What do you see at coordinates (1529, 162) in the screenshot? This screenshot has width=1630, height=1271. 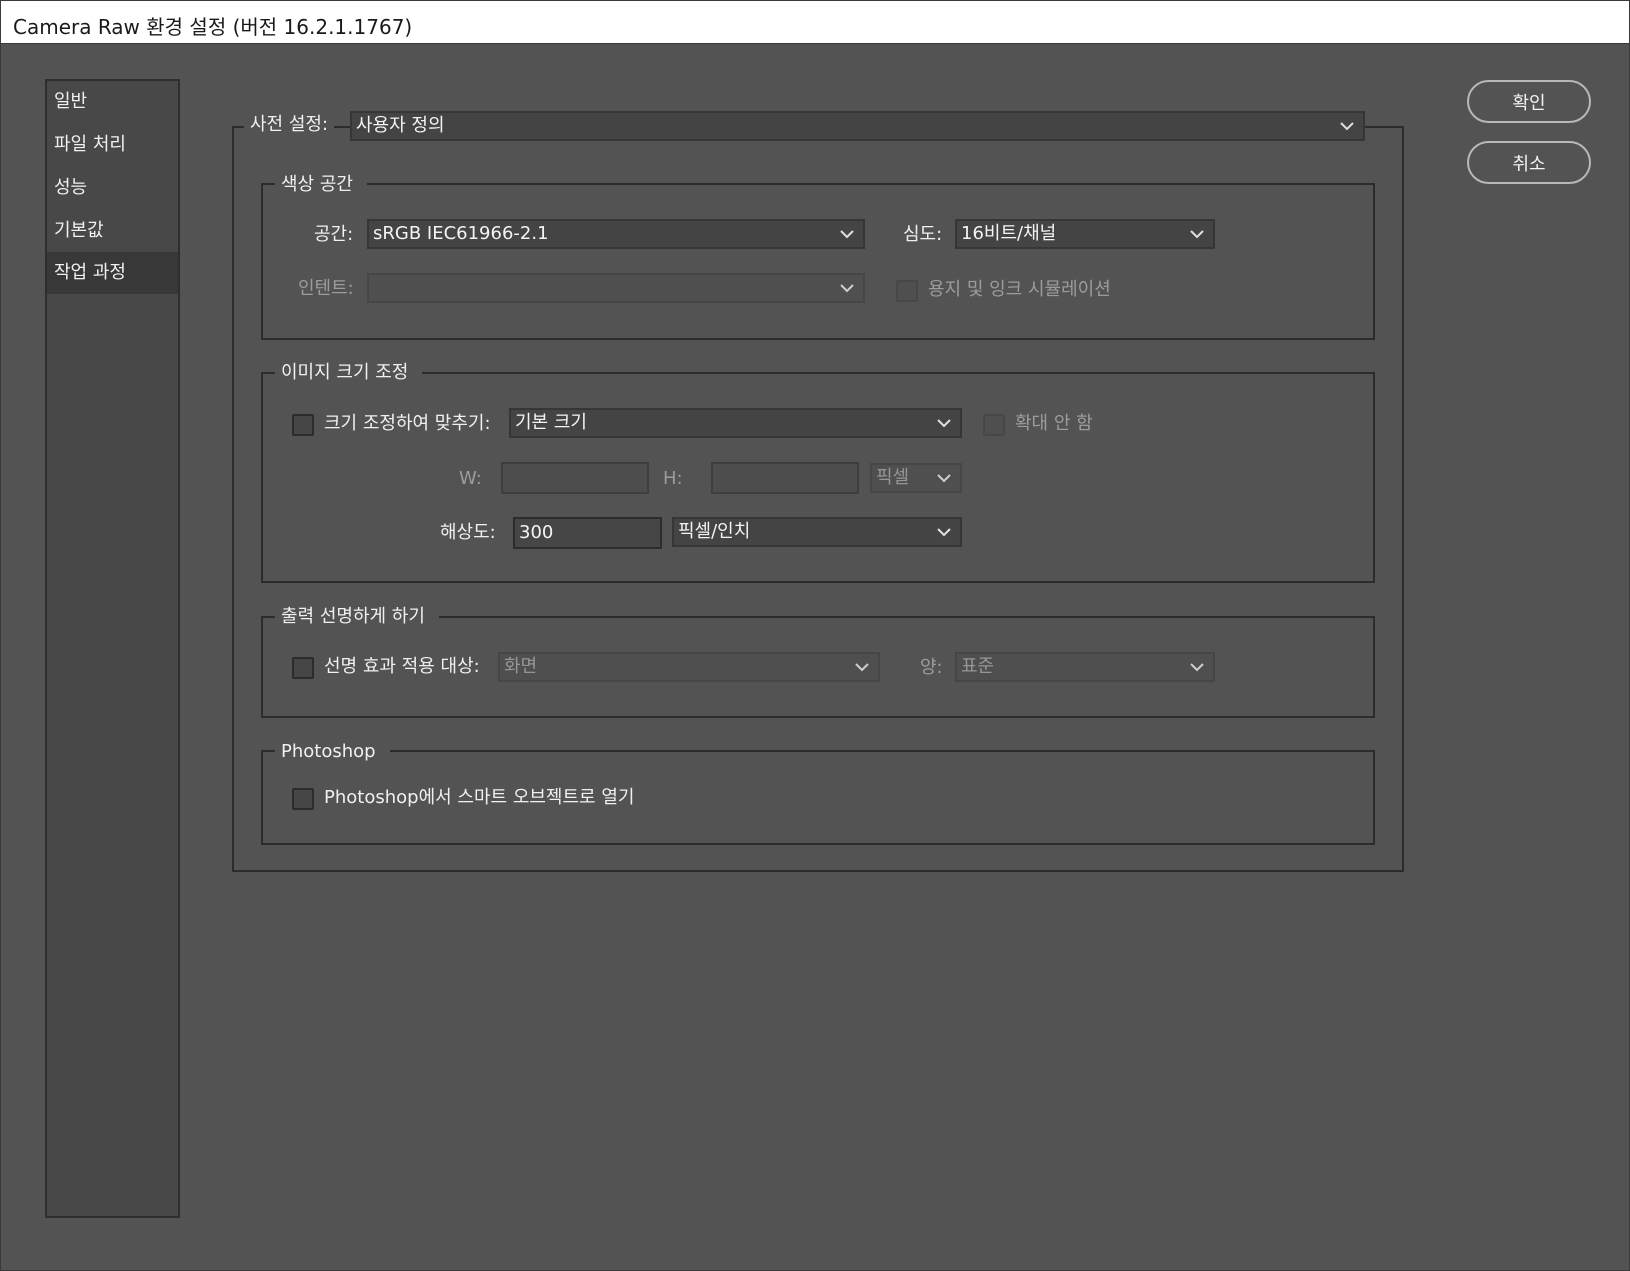 I see `cancel-button: 취소` at bounding box center [1529, 162].